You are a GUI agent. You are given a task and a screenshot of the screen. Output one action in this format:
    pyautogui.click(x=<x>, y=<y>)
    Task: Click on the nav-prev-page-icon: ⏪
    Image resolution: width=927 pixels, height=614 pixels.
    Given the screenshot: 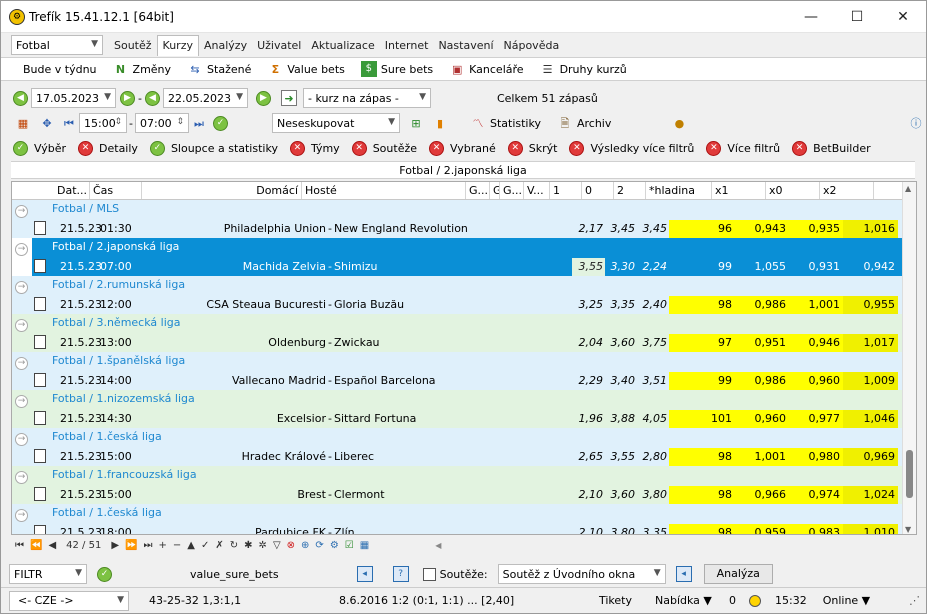 What is the action you would take?
    pyautogui.click(x=36, y=545)
    